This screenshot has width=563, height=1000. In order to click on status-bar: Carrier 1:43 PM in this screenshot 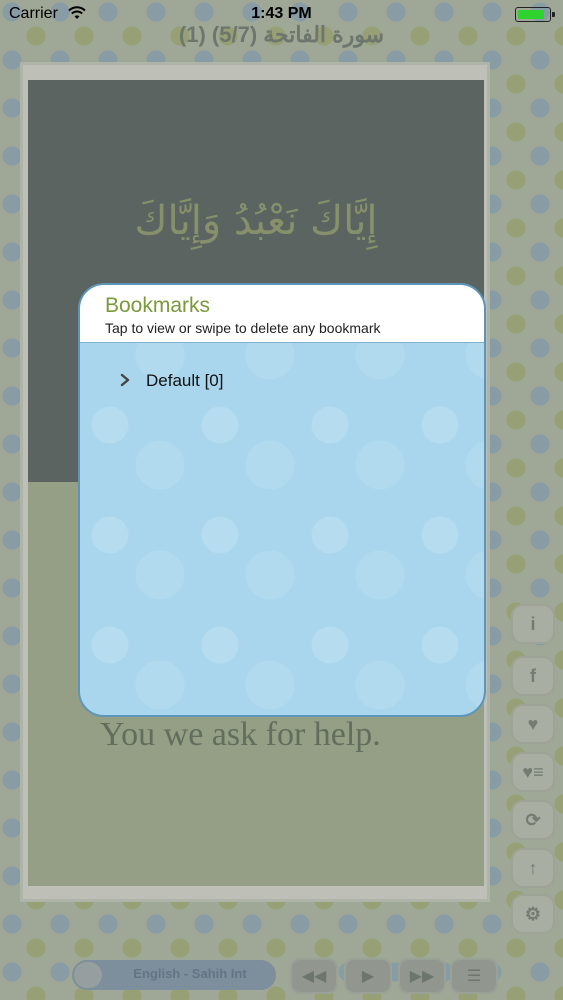, I will do `click(281, 14)`.